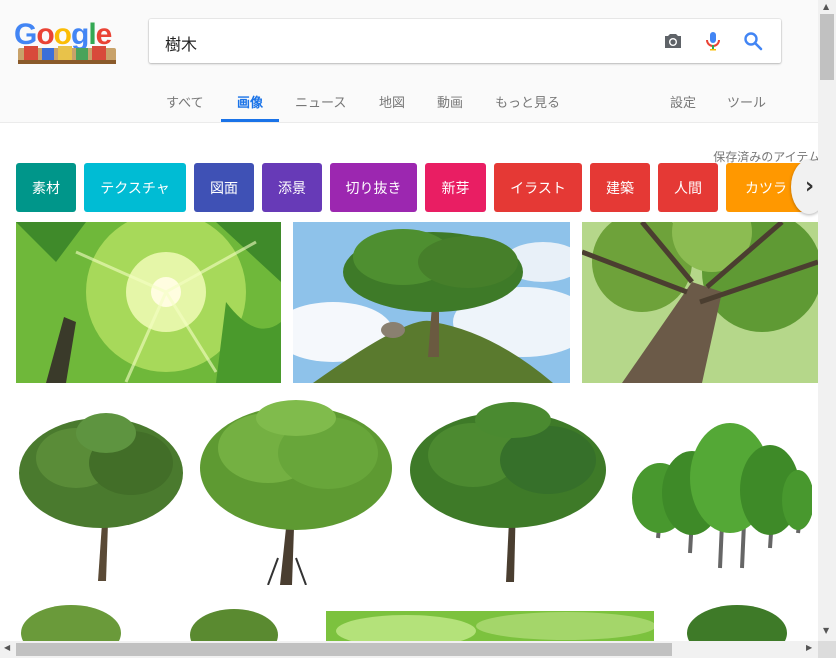 The image size is (836, 658). I want to click on search-box: 樹木, so click(465, 41).